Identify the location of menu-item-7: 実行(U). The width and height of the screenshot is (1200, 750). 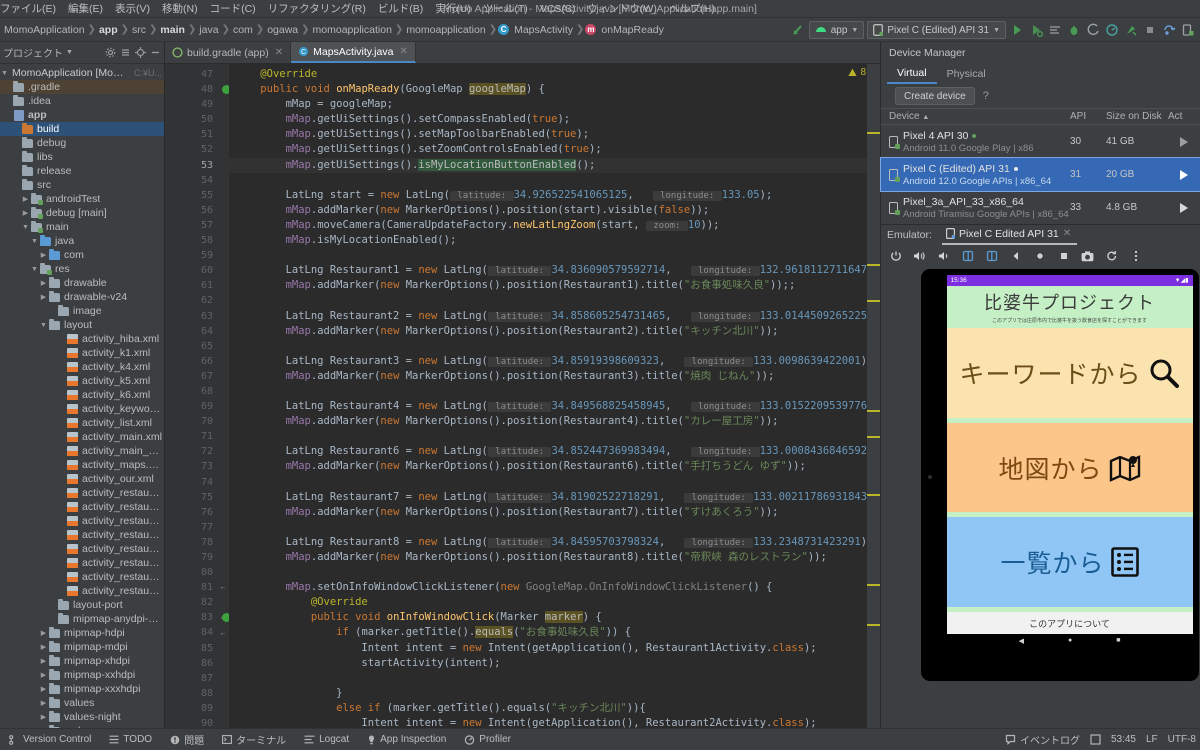
(453, 9).